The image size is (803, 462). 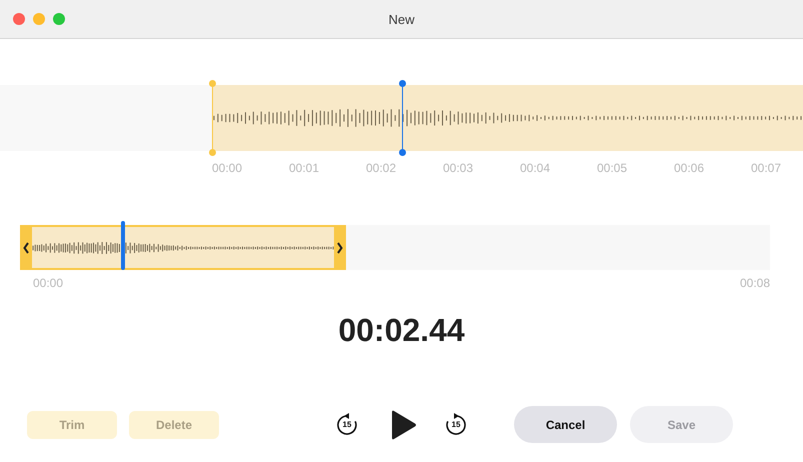 I want to click on chevron-right-icon, so click(x=340, y=248).